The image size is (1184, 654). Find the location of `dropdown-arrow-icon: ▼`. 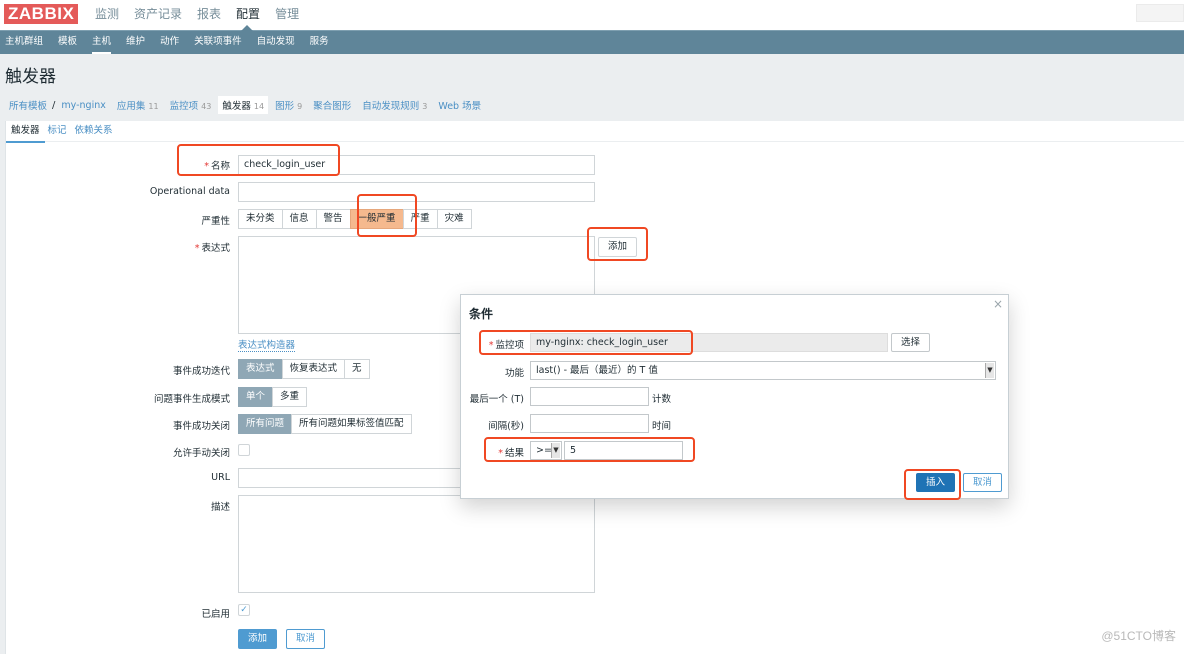

dropdown-arrow-icon: ▼ is located at coordinates (989, 370).